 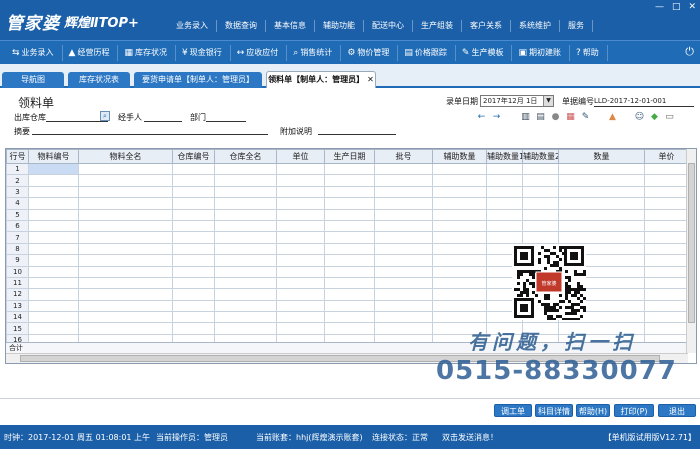 I want to click on print-button: 打印(P), so click(x=634, y=410).